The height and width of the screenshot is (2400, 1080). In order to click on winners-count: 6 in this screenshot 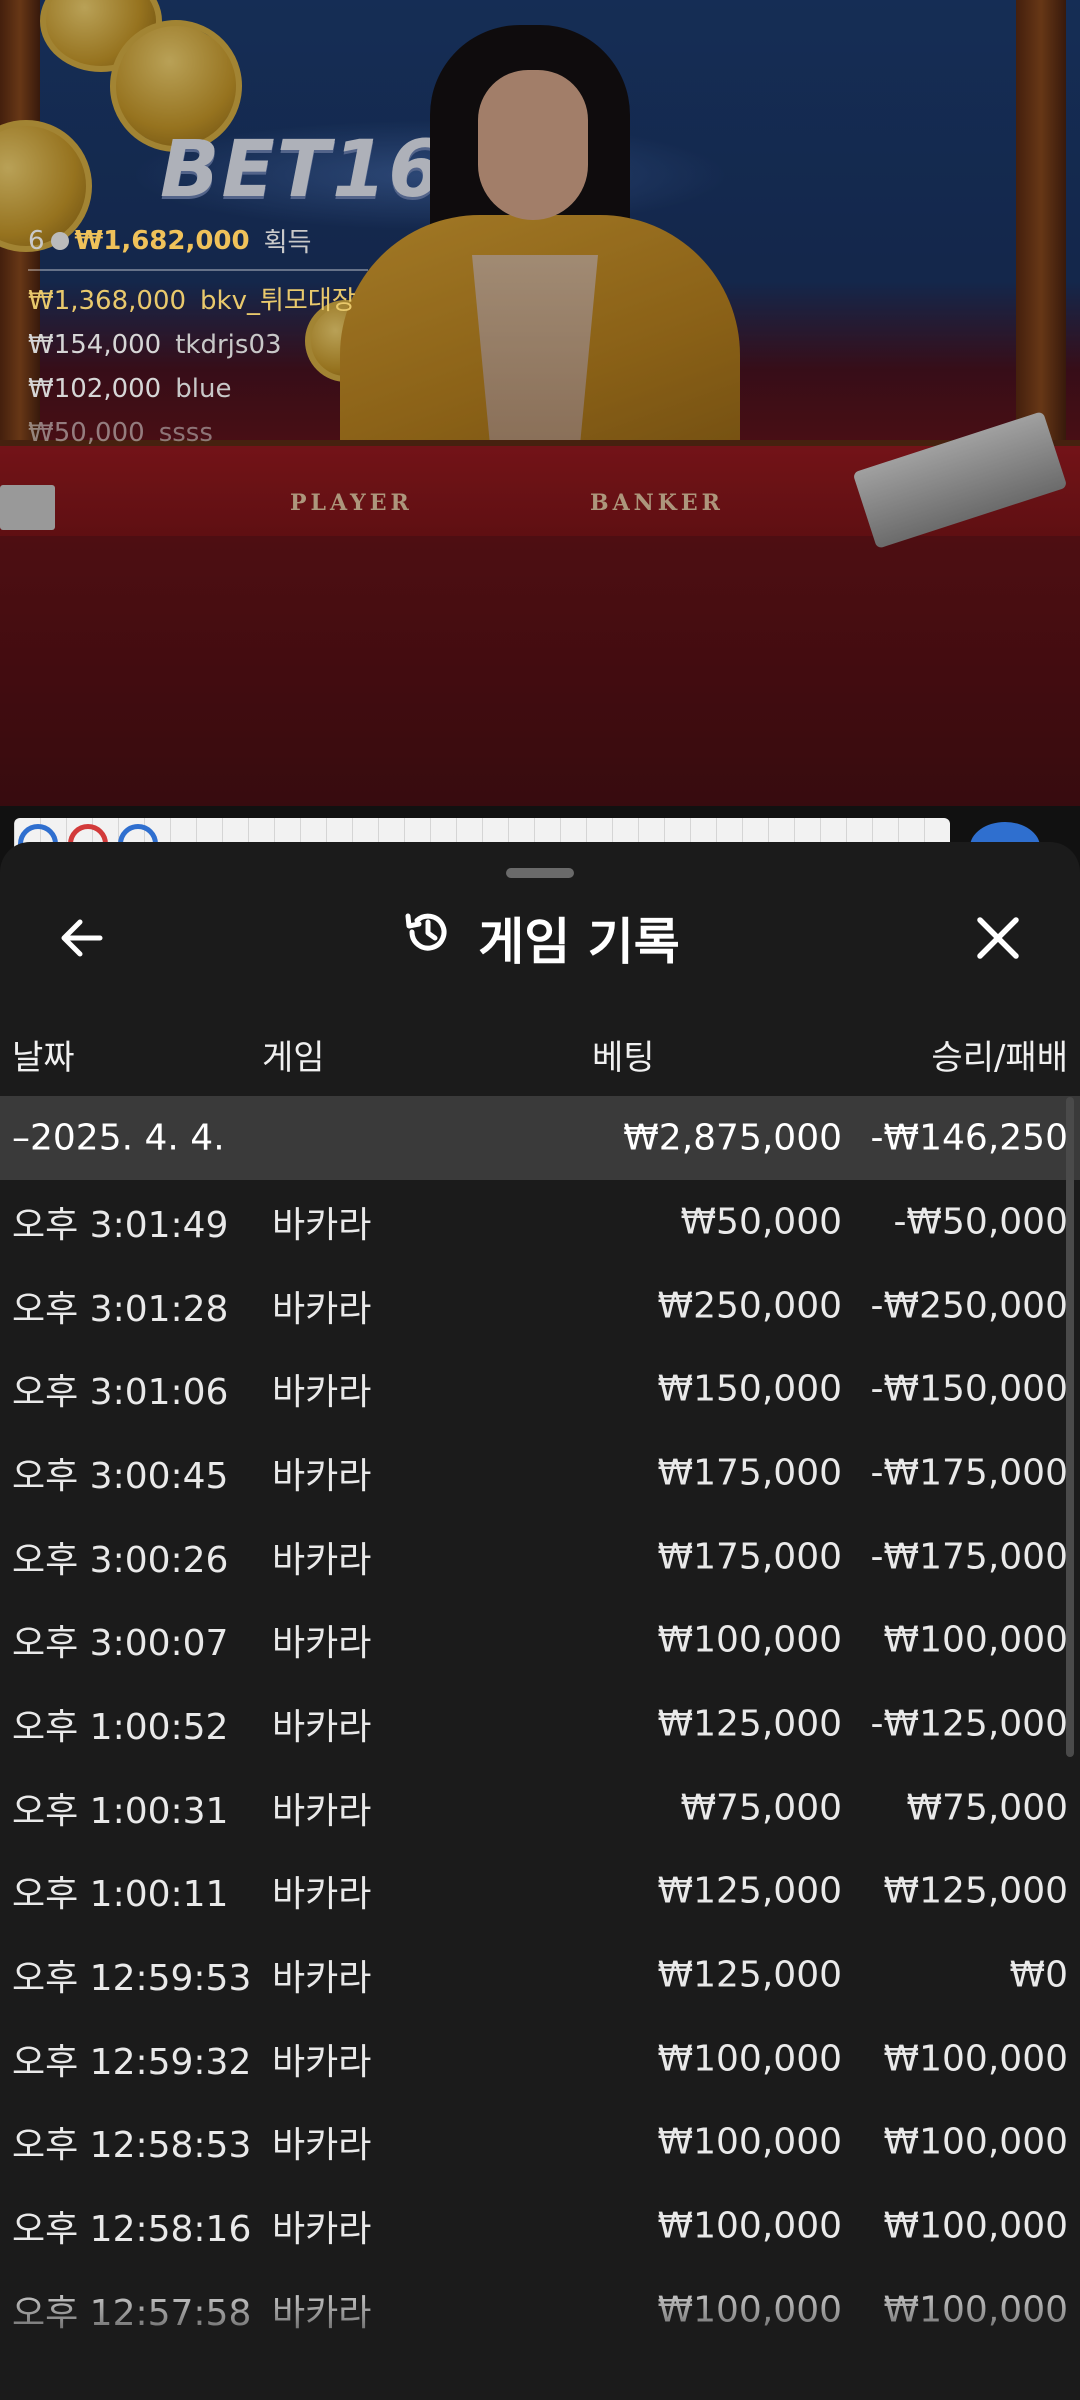, I will do `click(36, 240)`.